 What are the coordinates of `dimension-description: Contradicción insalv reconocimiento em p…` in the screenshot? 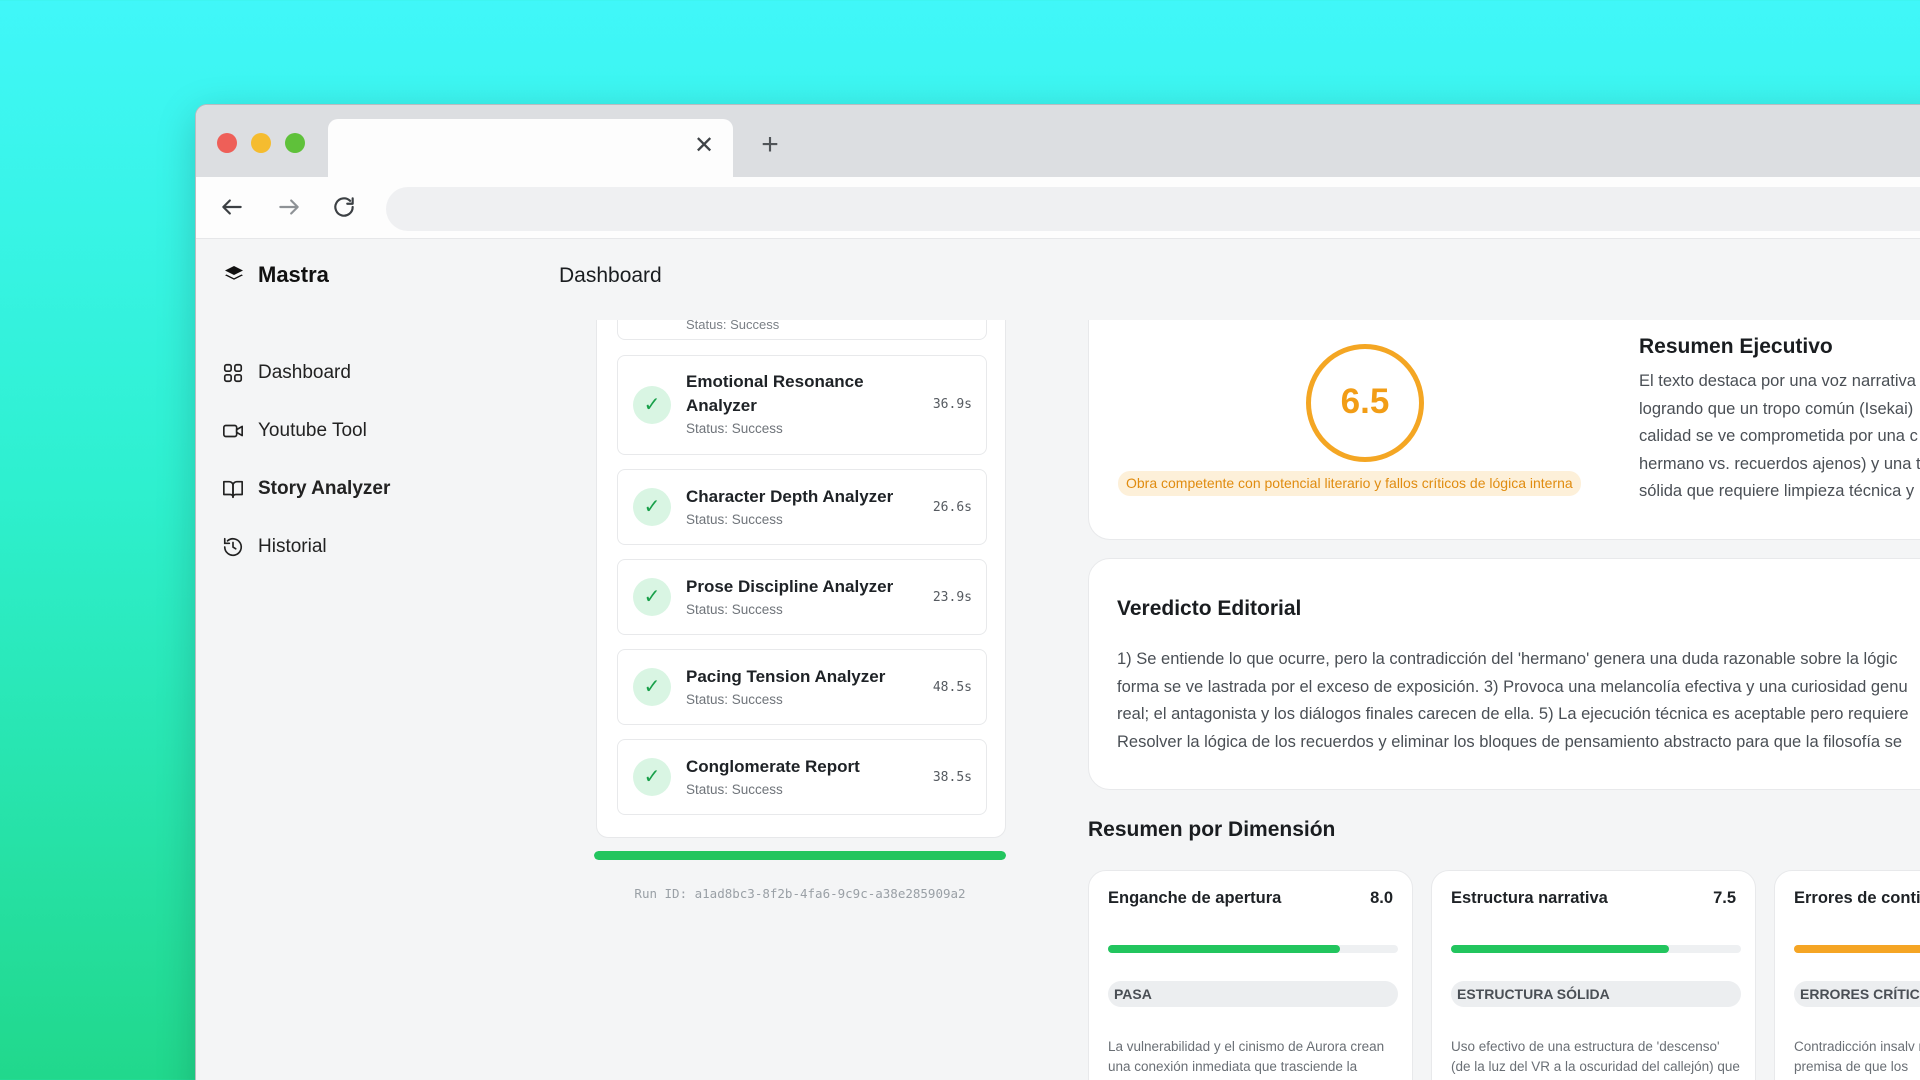 It's located at (1857, 1056).